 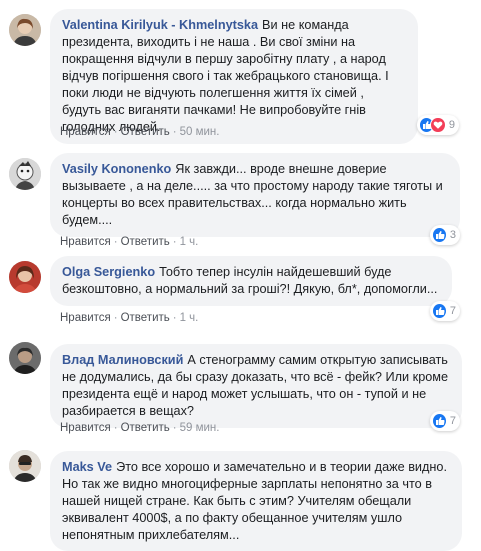 I want to click on comment-actions: Нравится · Ответить · 50 мин., so click(x=139, y=132).